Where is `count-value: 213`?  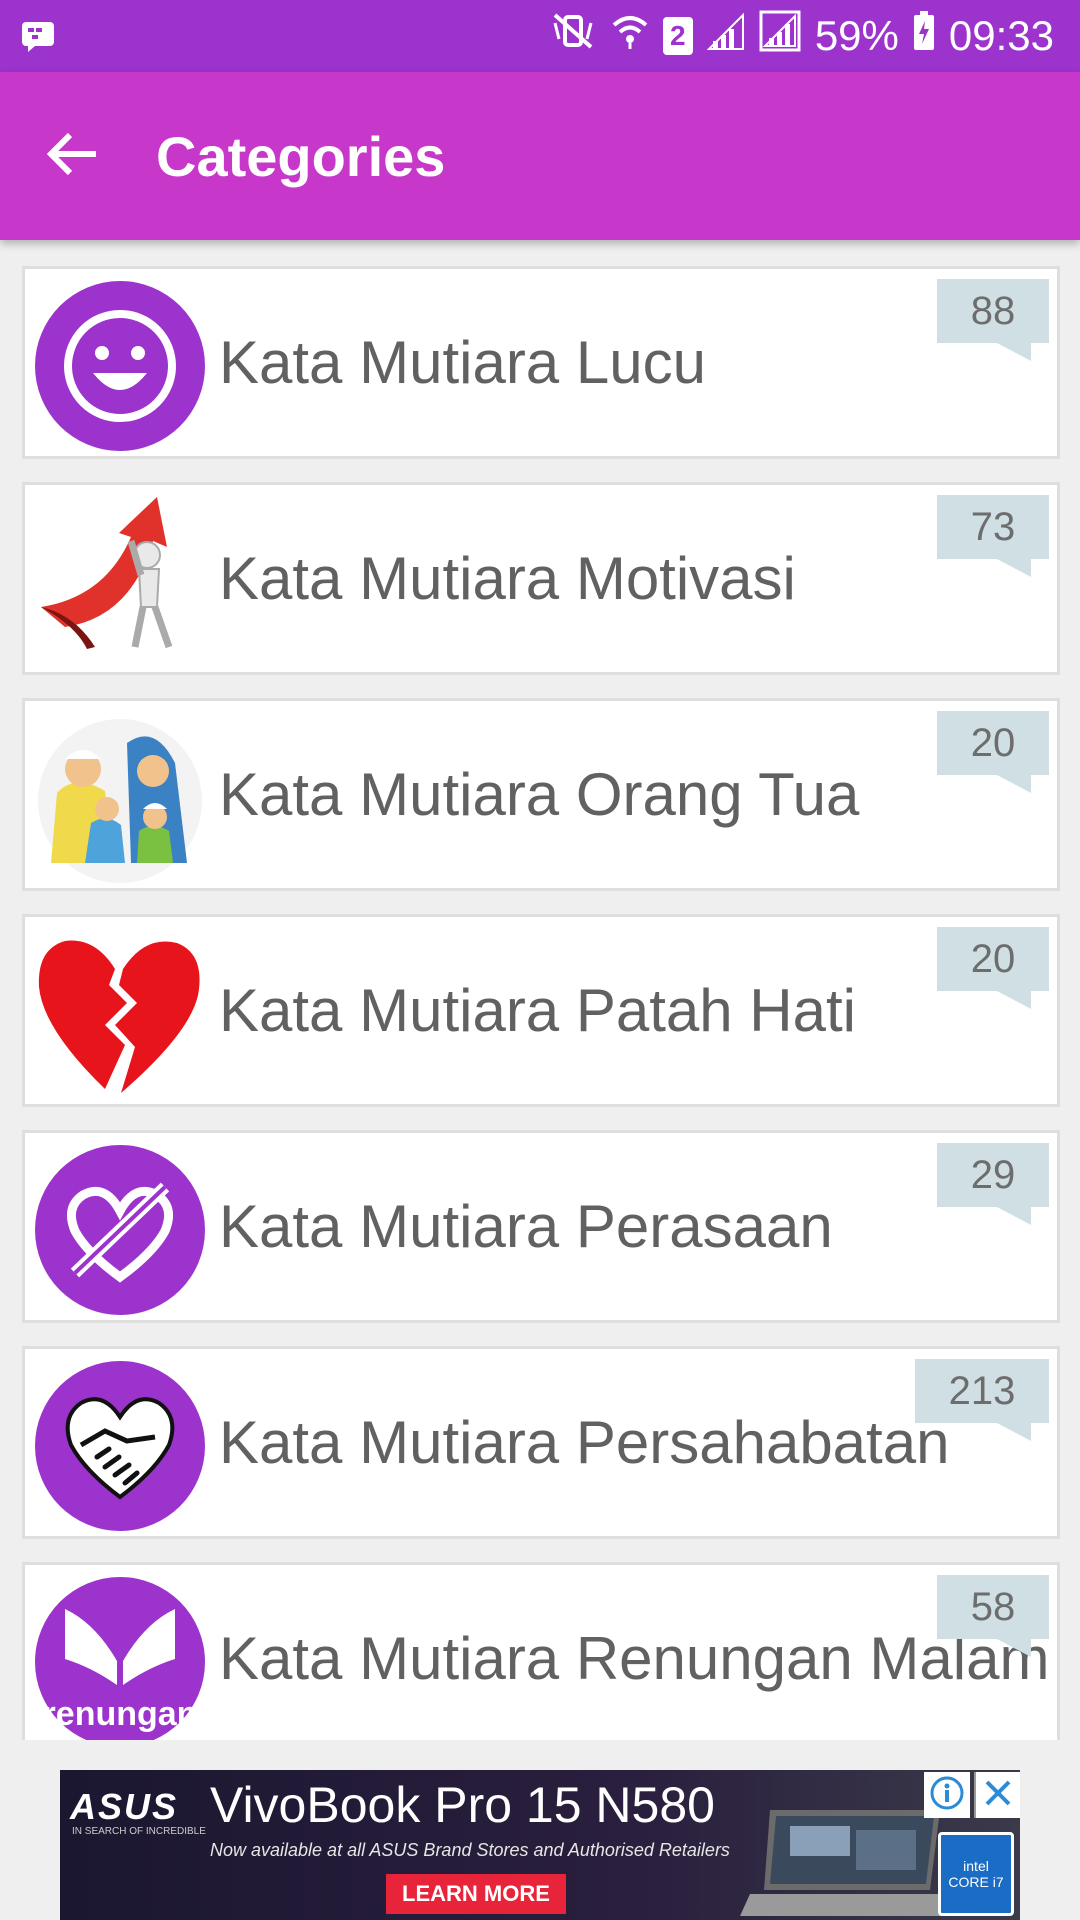
count-value: 213 is located at coordinates (982, 1390).